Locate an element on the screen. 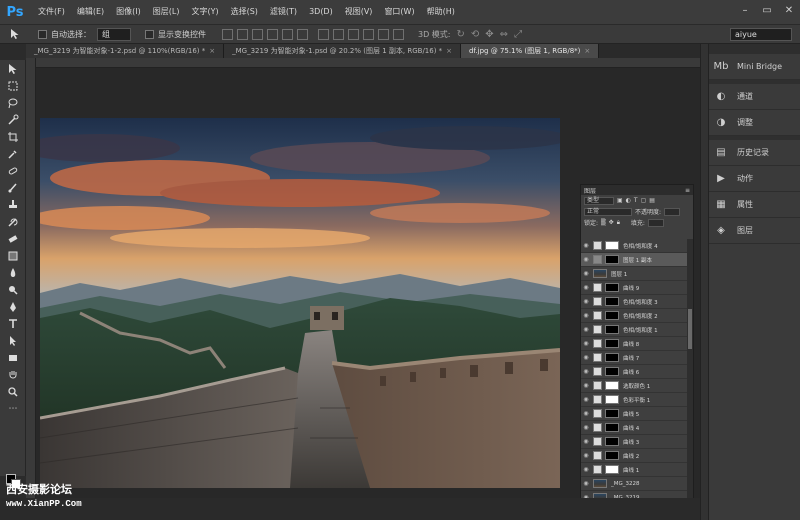  blend-mode-dropdown: 正常 is located at coordinates (608, 211).